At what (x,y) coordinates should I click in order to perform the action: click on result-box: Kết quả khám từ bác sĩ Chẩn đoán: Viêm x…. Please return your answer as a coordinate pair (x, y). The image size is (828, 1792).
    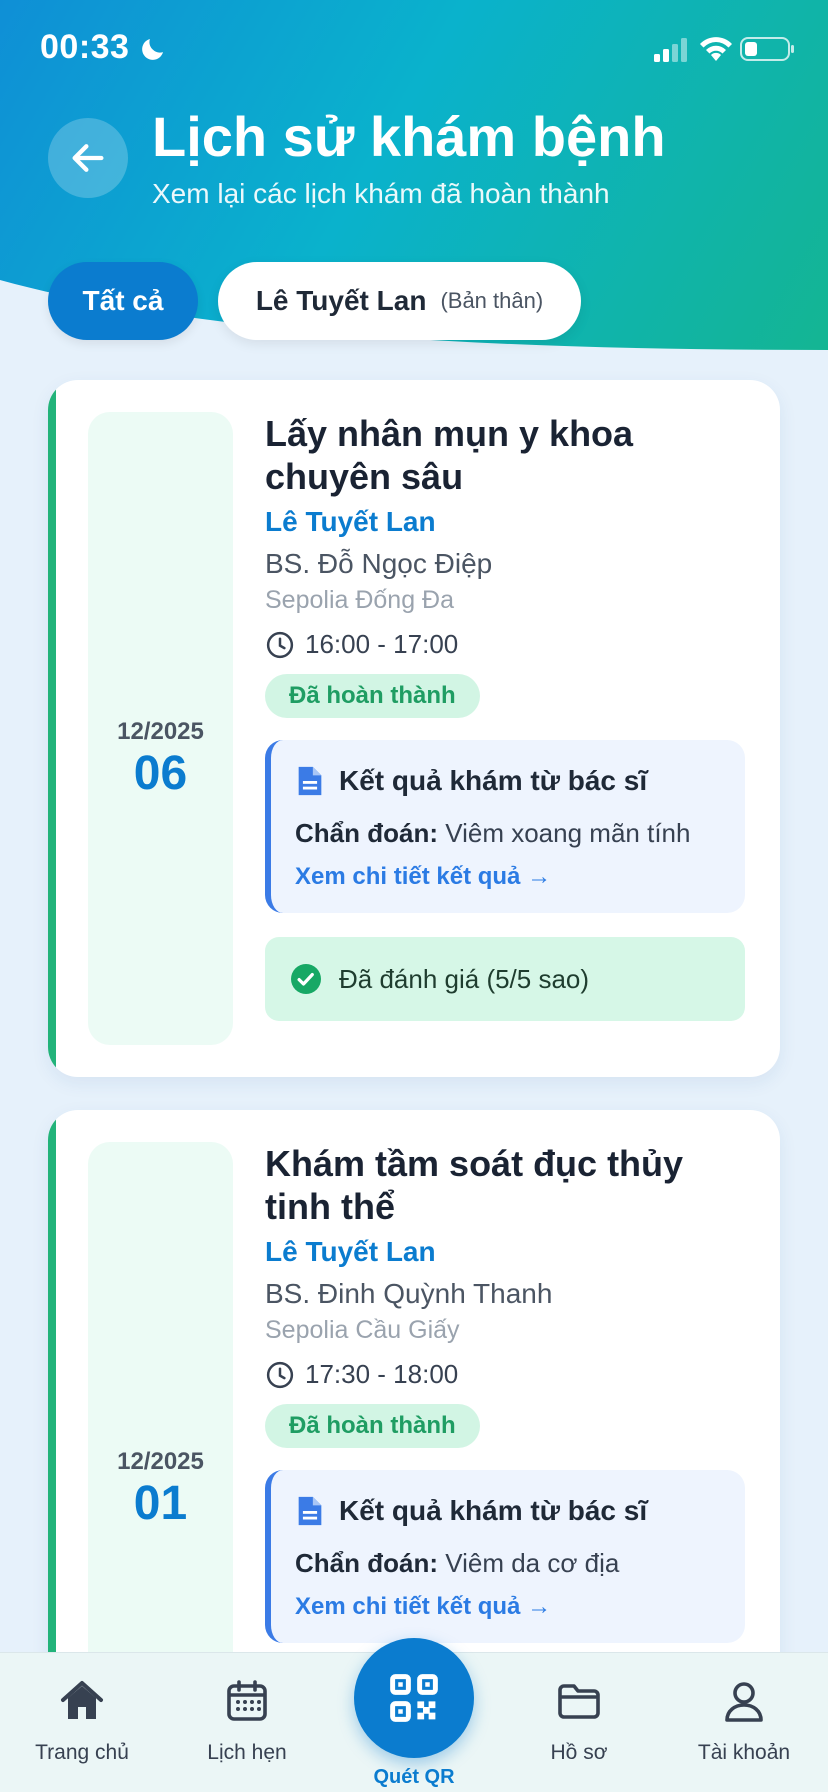
    Looking at the image, I should click on (505, 826).